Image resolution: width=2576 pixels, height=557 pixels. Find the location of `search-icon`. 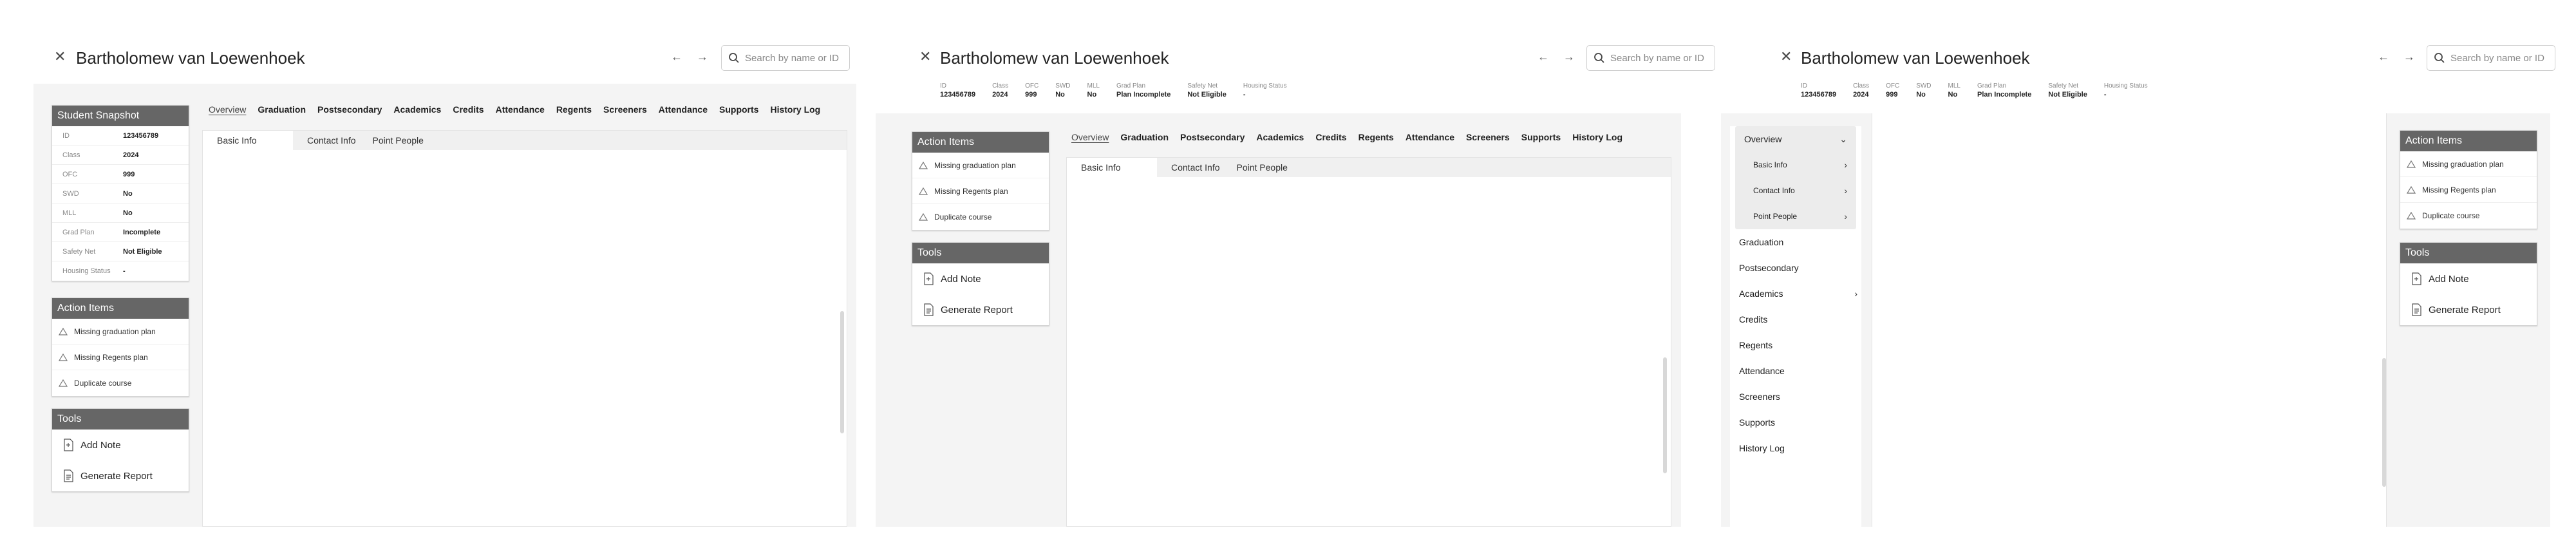

search-icon is located at coordinates (734, 58).